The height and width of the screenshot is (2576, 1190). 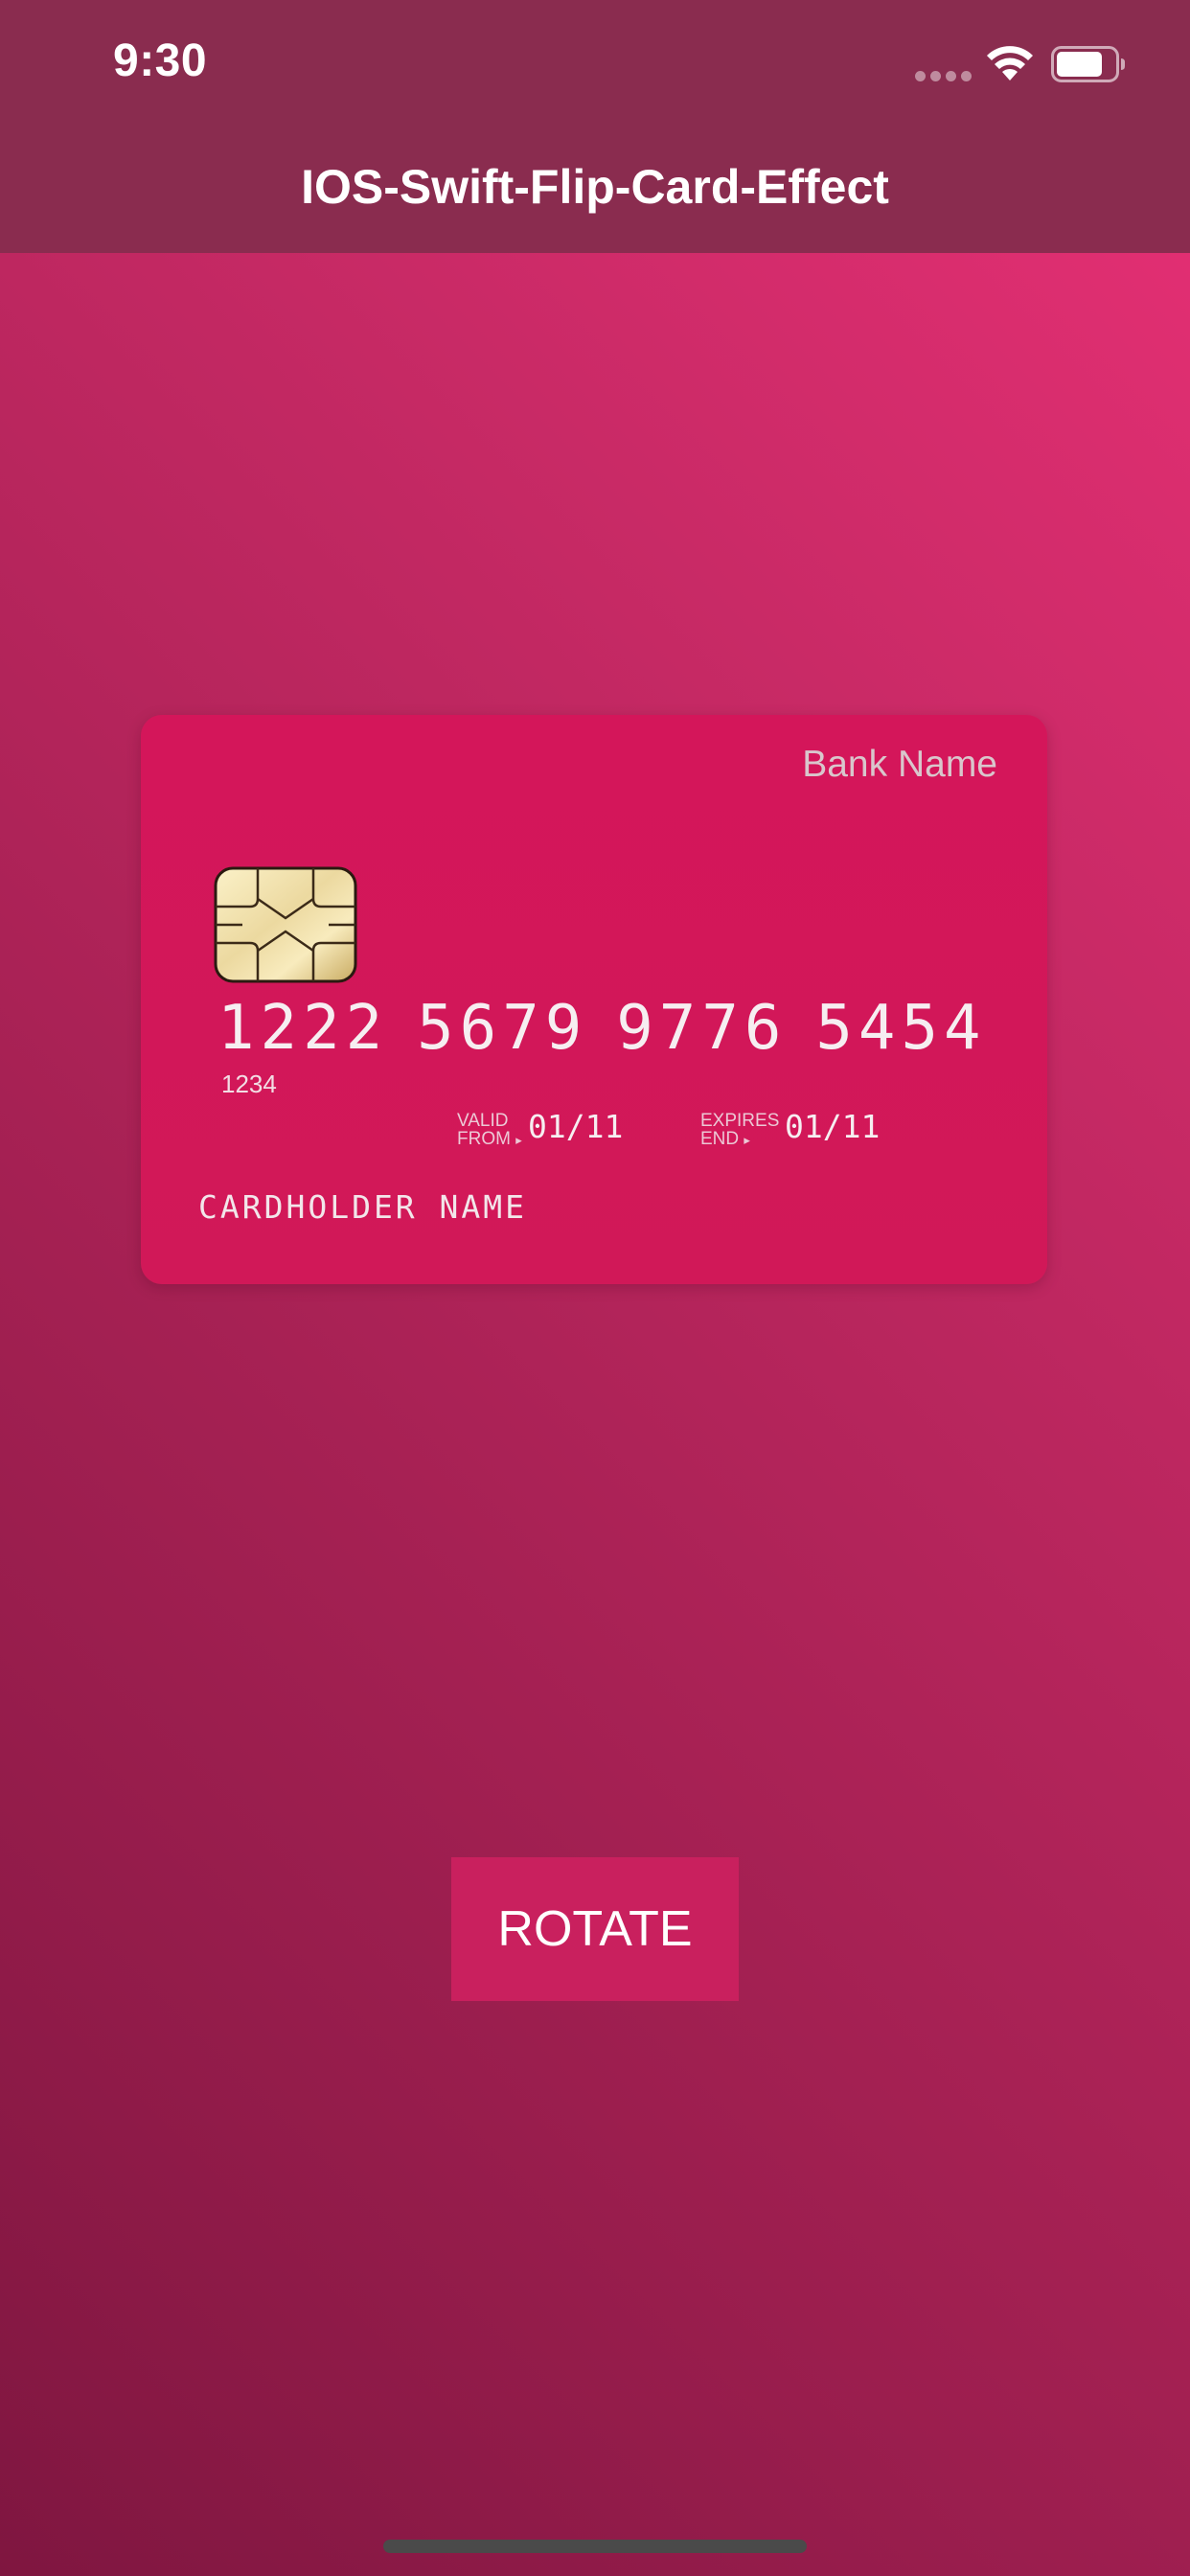 What do you see at coordinates (1010, 63) in the screenshot?
I see `wifi-icon` at bounding box center [1010, 63].